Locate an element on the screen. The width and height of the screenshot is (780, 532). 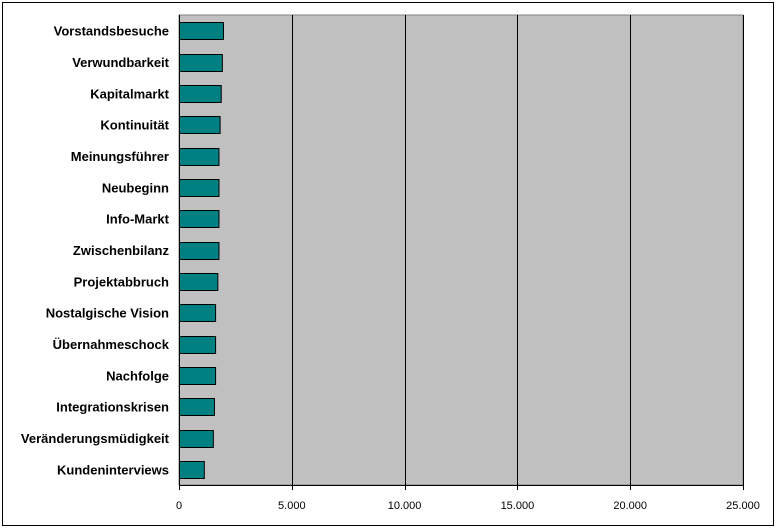
category-label-14: Kundeninterviews is located at coordinates (113, 469).